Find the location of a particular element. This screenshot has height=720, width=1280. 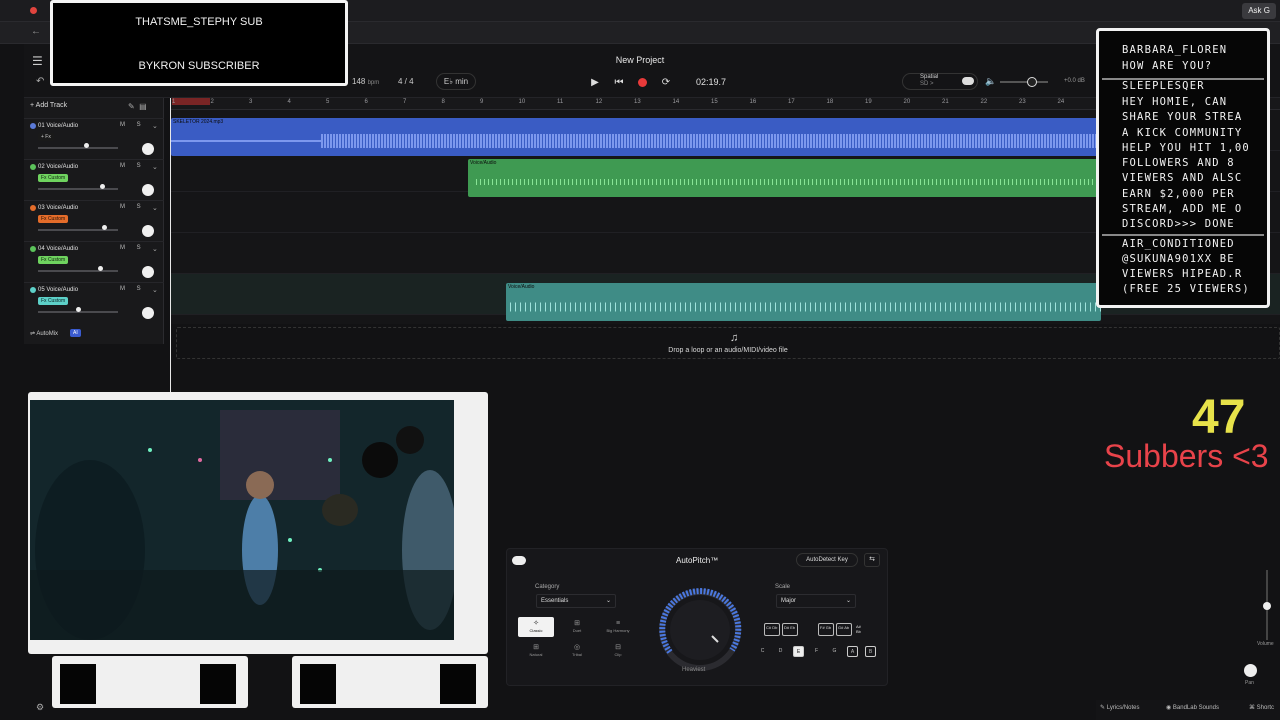

sharp-key-button: G# Ab is located at coordinates (844, 629).